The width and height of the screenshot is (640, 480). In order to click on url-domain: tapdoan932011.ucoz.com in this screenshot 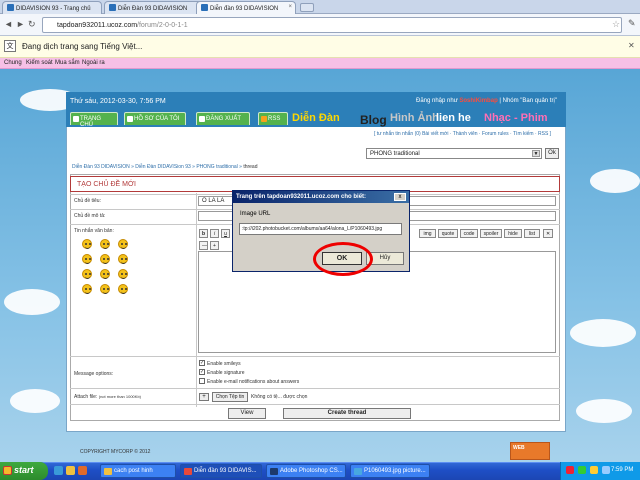, I will do `click(97, 25)`.